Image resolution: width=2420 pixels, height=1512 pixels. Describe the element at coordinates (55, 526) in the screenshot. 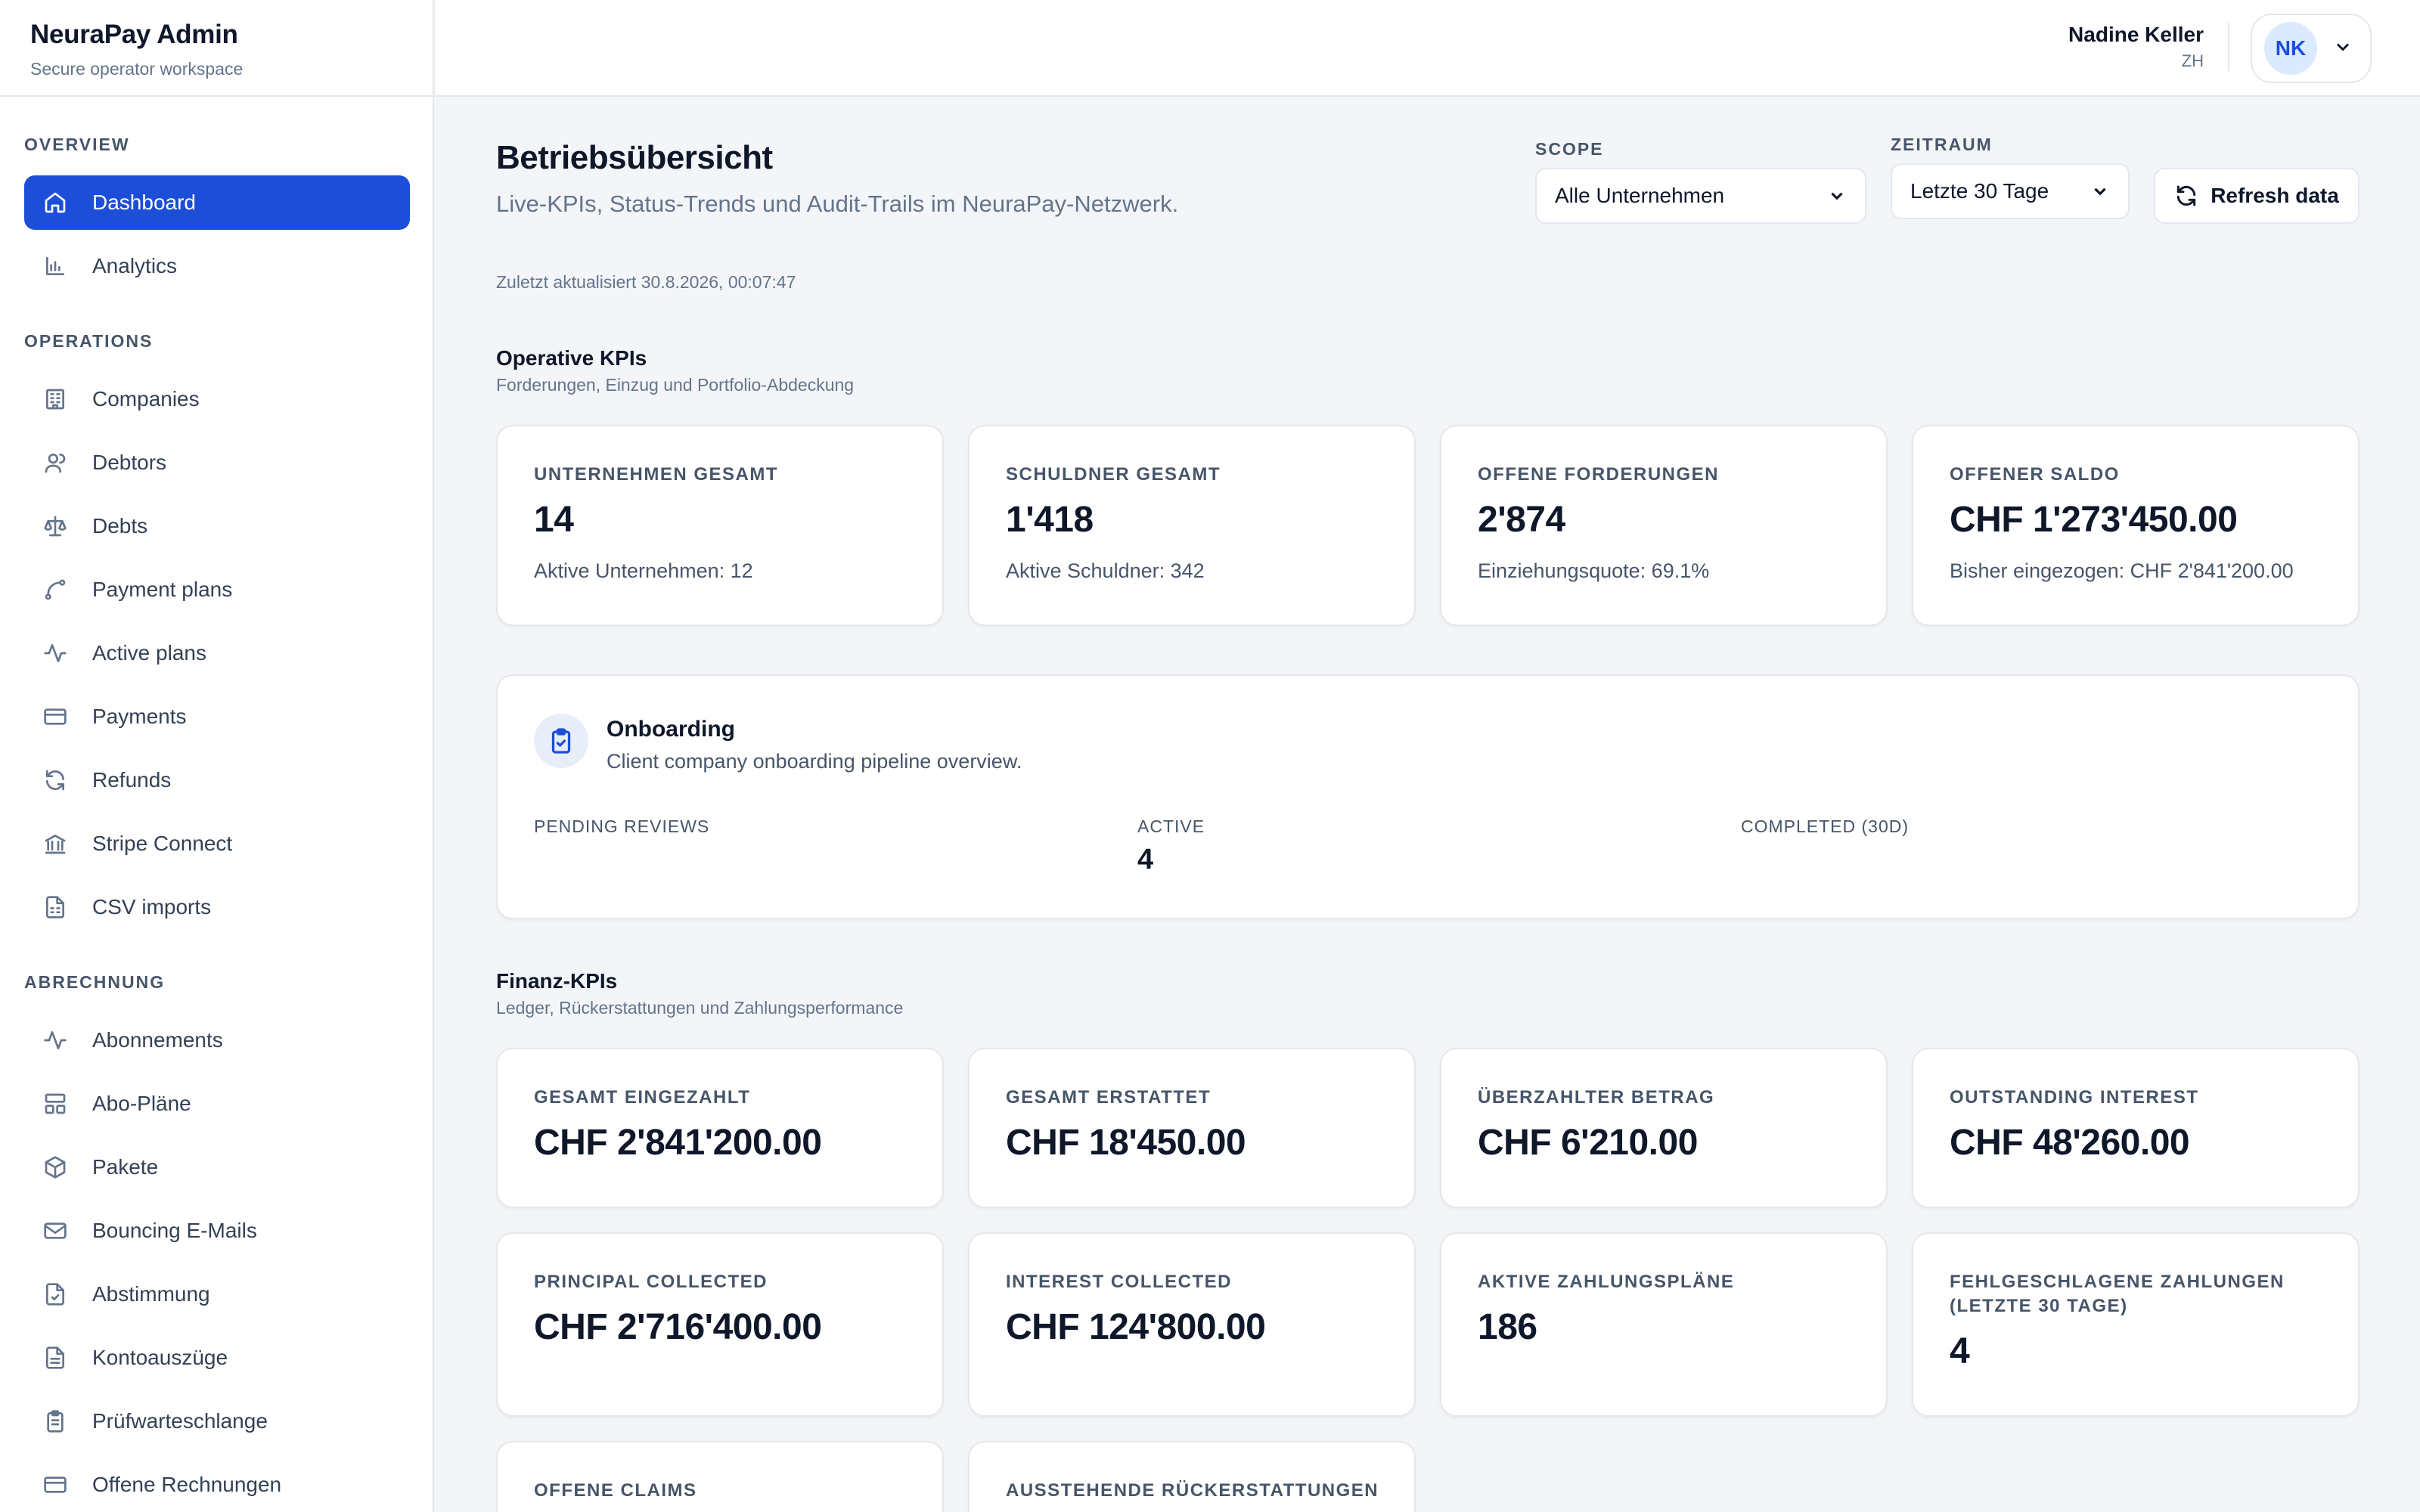

I see `scale-icon` at that location.